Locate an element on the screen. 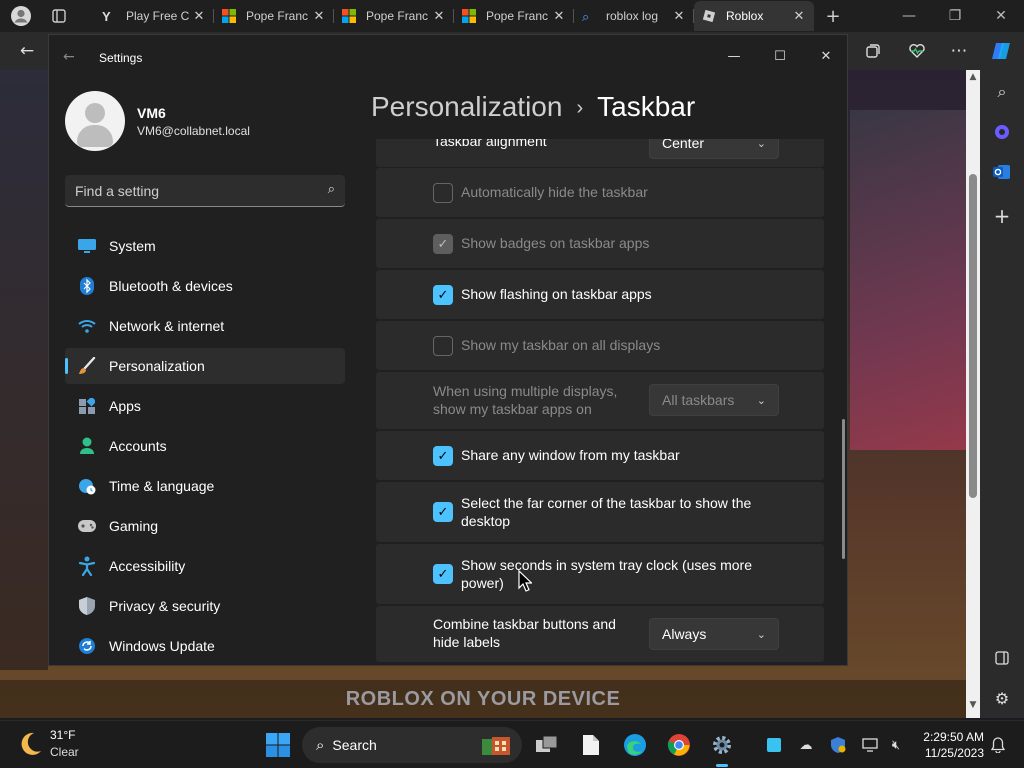 The height and width of the screenshot is (768, 1024). nav-item-personalization: Personalization is located at coordinates (205, 366).